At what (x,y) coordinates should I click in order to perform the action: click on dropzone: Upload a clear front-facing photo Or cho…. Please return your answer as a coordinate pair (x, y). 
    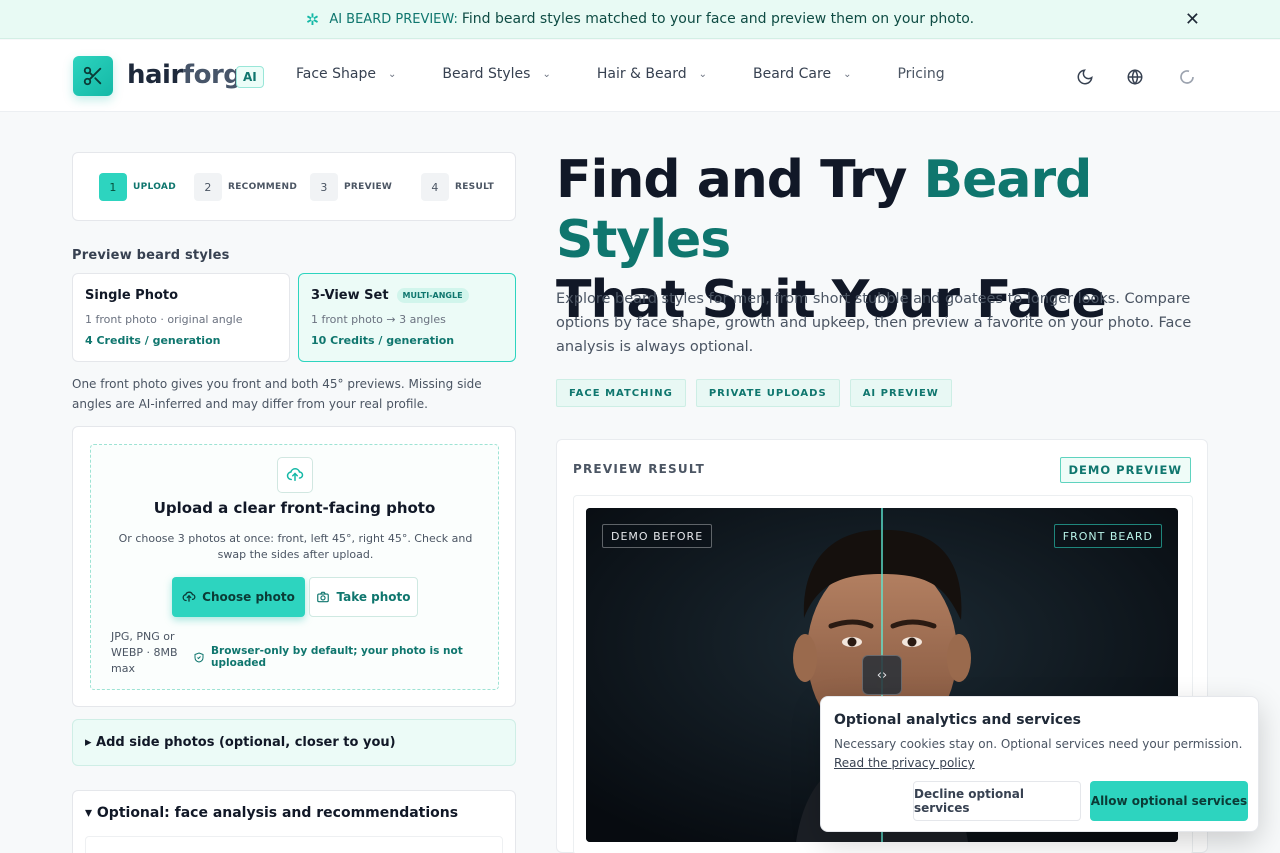
    Looking at the image, I should click on (294, 567).